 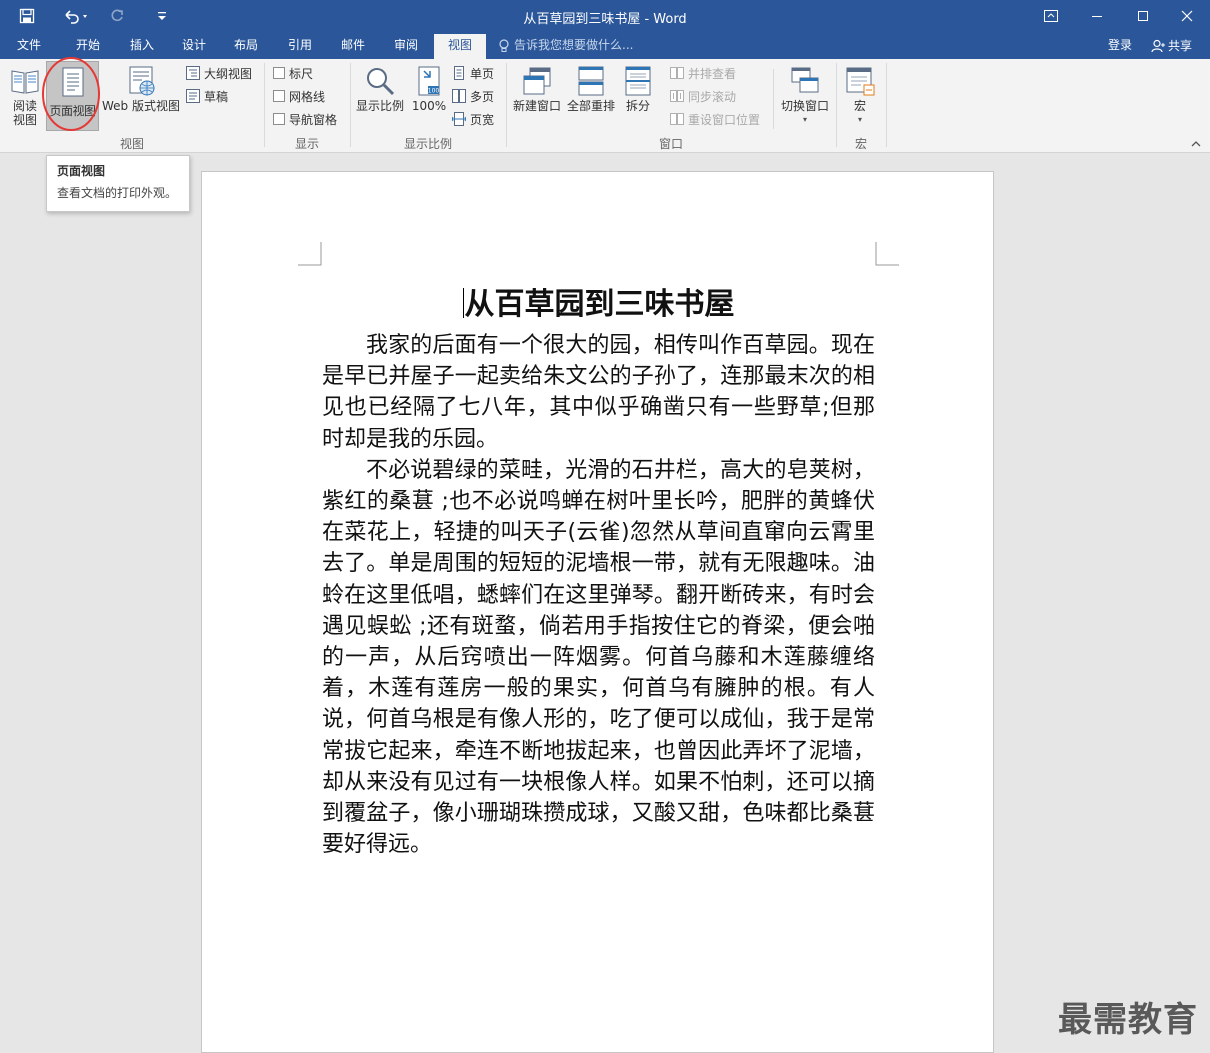 What do you see at coordinates (1196, 144) in the screenshot?
I see `collapse-ribbon-icon` at bounding box center [1196, 144].